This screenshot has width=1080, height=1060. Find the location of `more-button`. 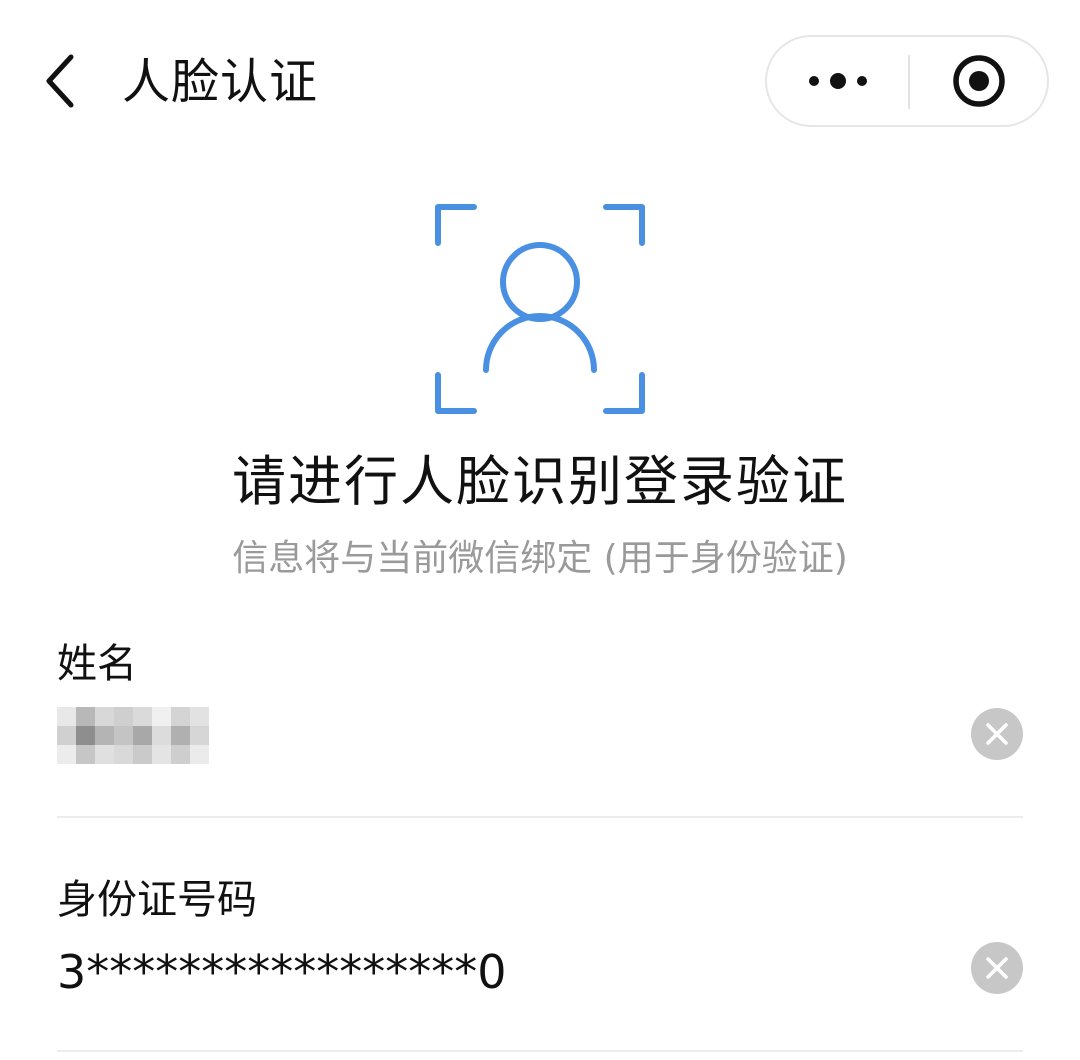

more-button is located at coordinates (837, 81).